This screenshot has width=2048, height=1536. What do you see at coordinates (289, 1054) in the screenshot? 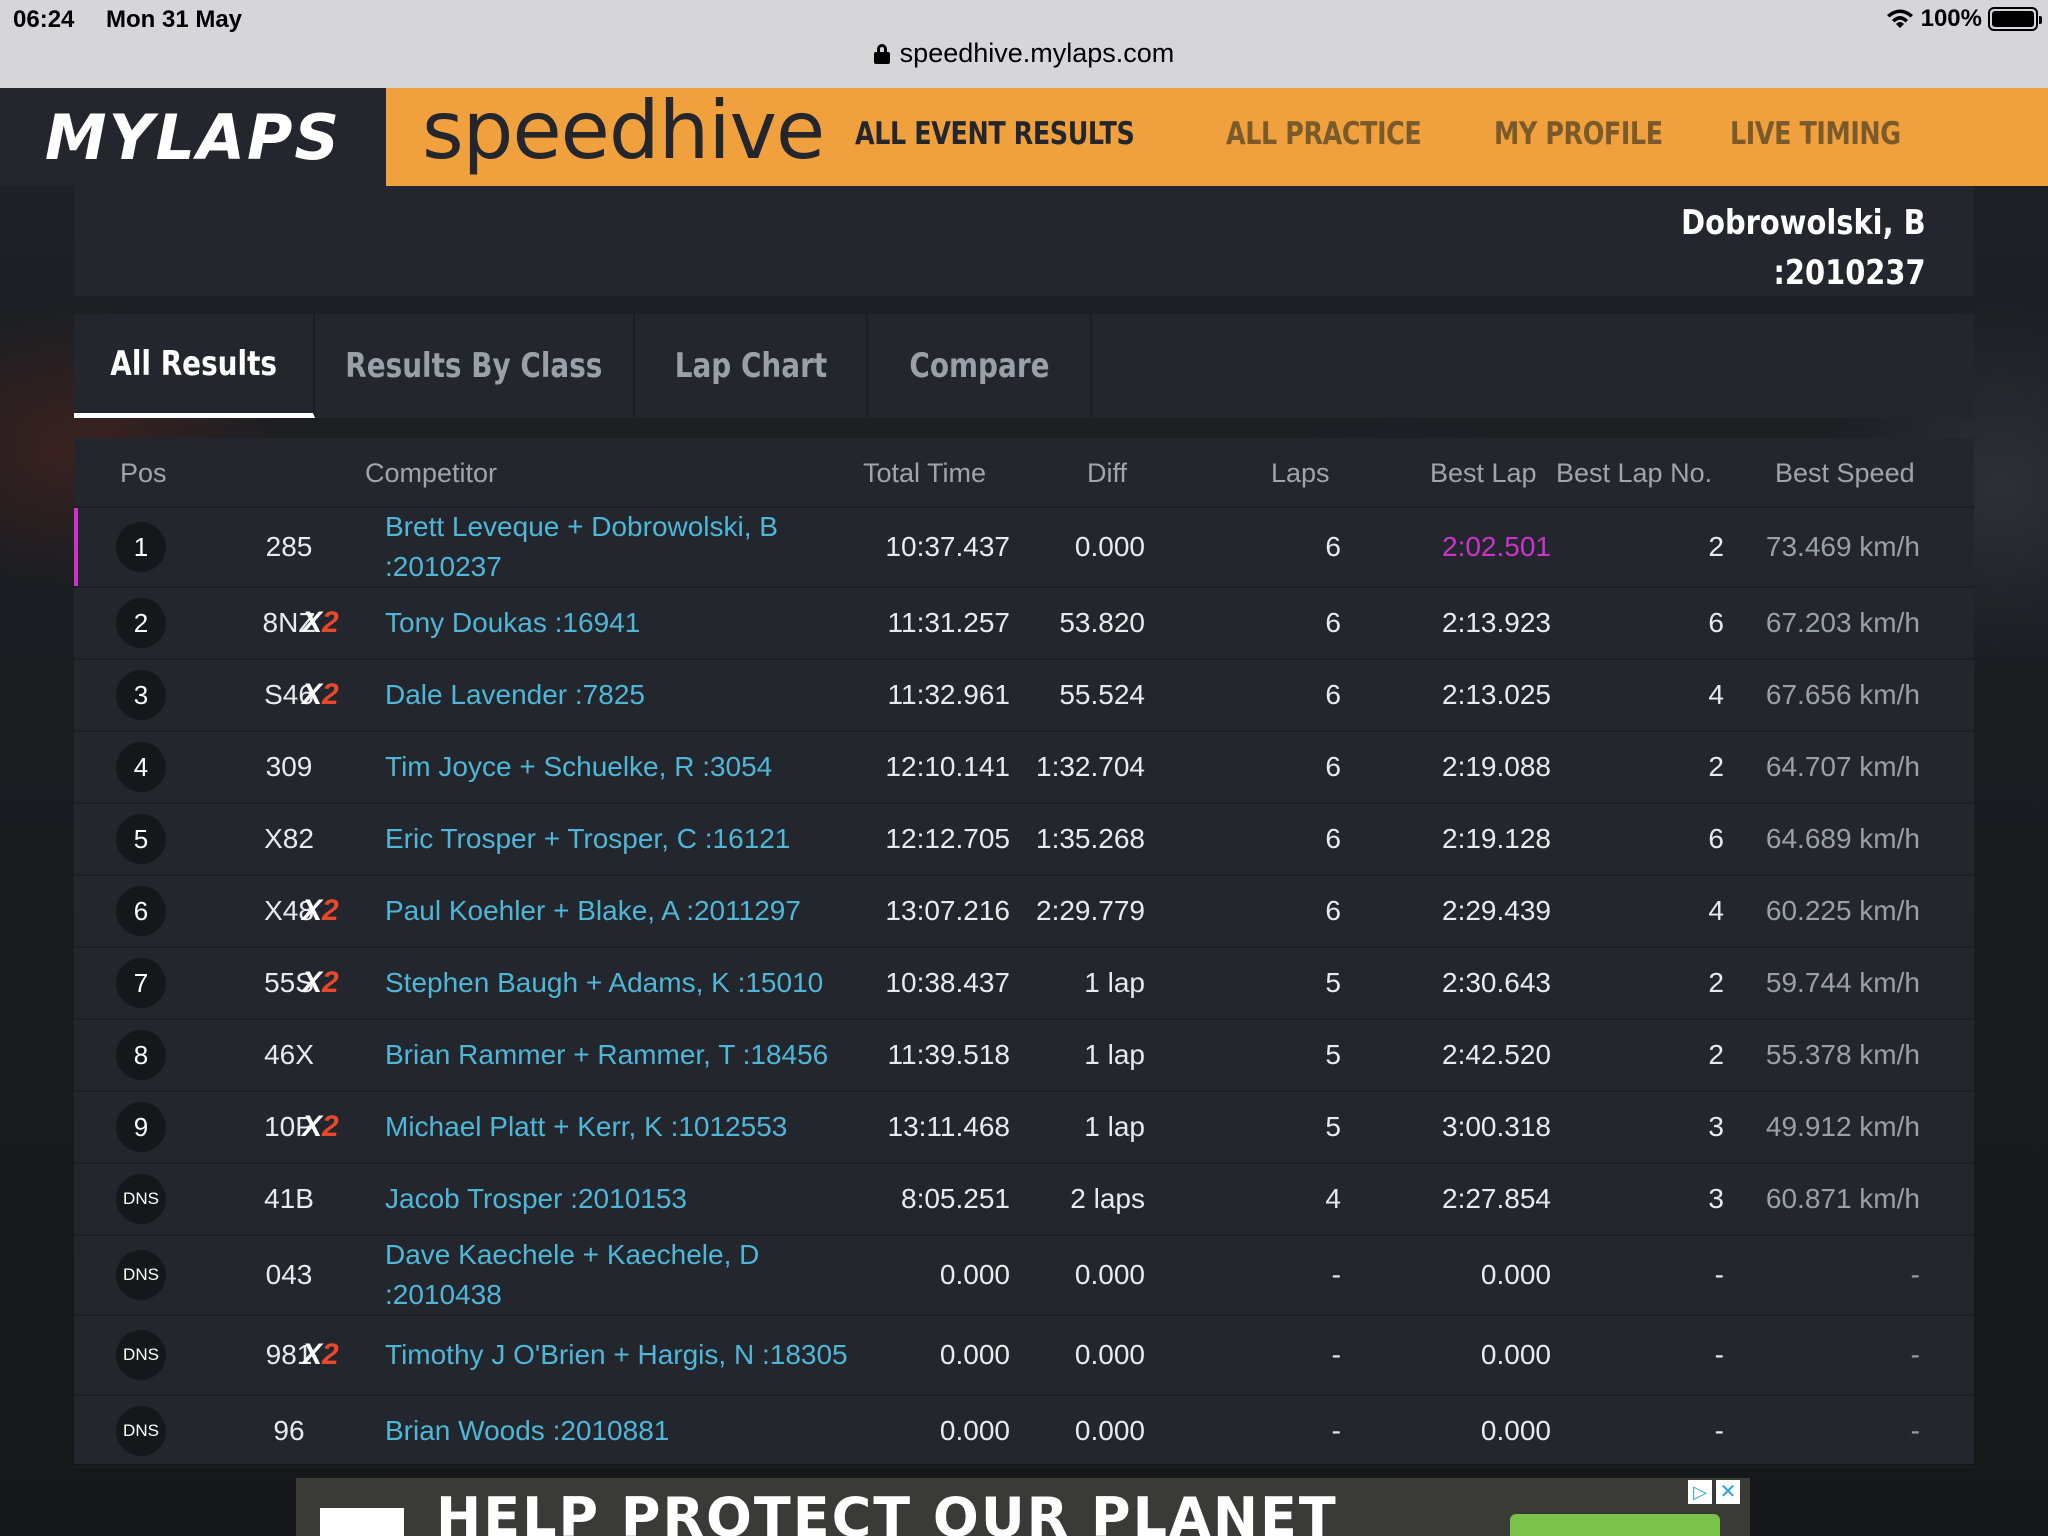
I see `car-number: 46X` at bounding box center [289, 1054].